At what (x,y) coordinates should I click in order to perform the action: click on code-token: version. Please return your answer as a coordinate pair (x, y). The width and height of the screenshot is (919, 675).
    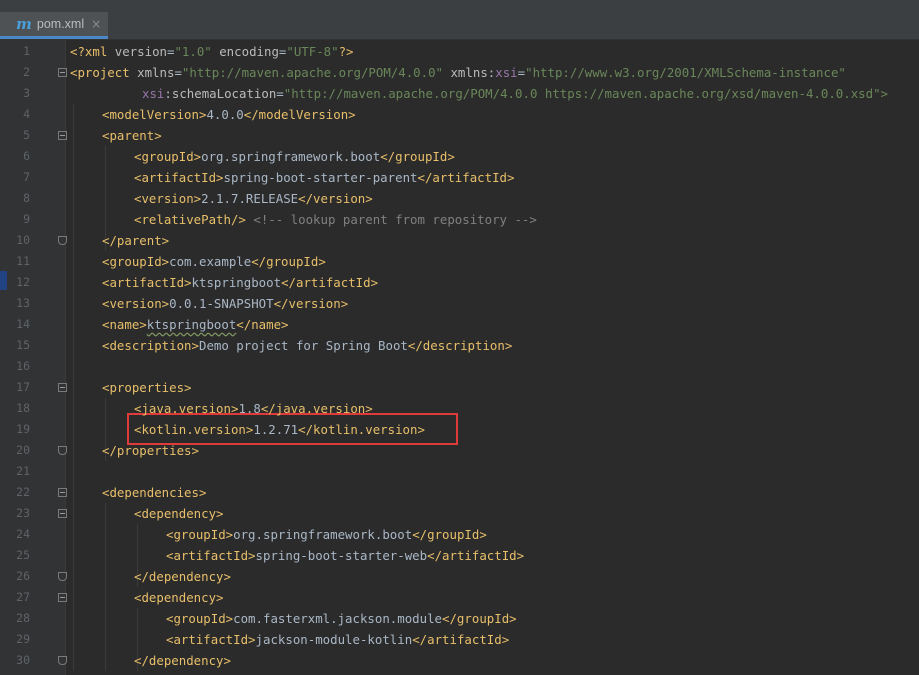
    Looking at the image, I should click on (140, 51).